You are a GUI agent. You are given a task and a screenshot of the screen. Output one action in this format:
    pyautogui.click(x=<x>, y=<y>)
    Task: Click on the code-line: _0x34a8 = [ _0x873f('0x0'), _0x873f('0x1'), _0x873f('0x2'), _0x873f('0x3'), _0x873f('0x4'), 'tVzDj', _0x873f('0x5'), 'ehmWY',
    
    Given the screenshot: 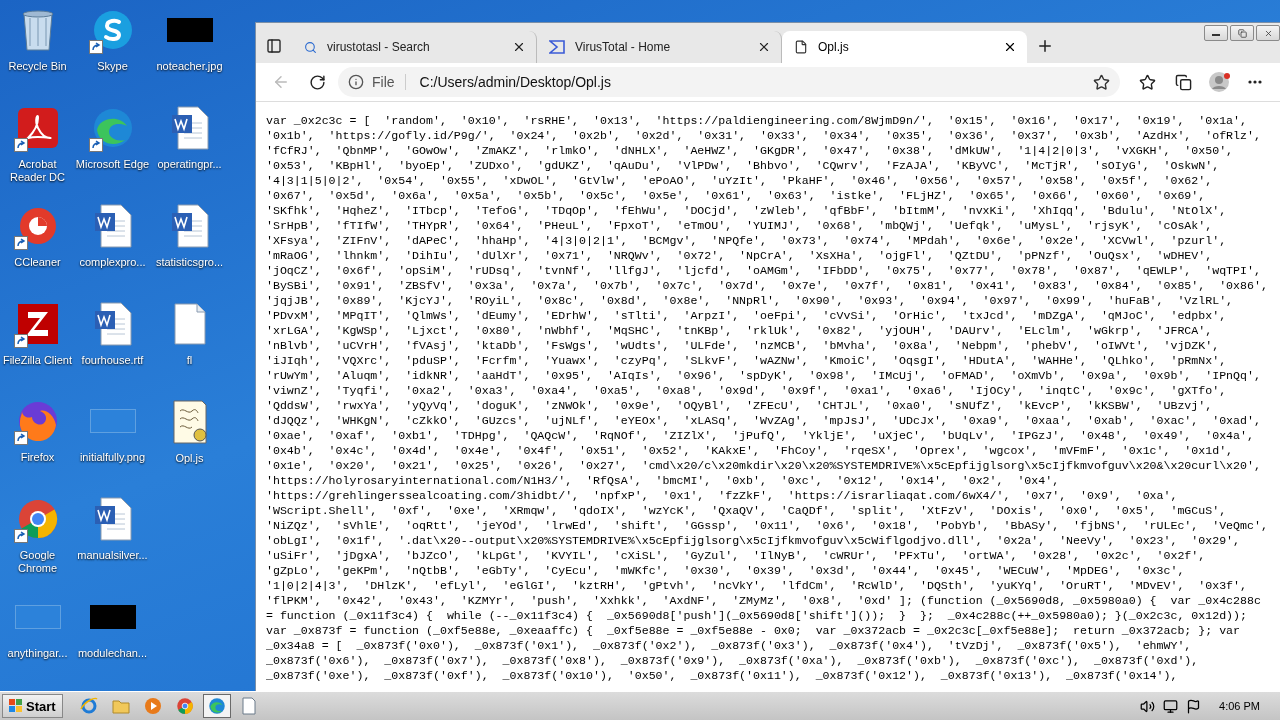 What is the action you would take?
    pyautogui.click(x=729, y=645)
    